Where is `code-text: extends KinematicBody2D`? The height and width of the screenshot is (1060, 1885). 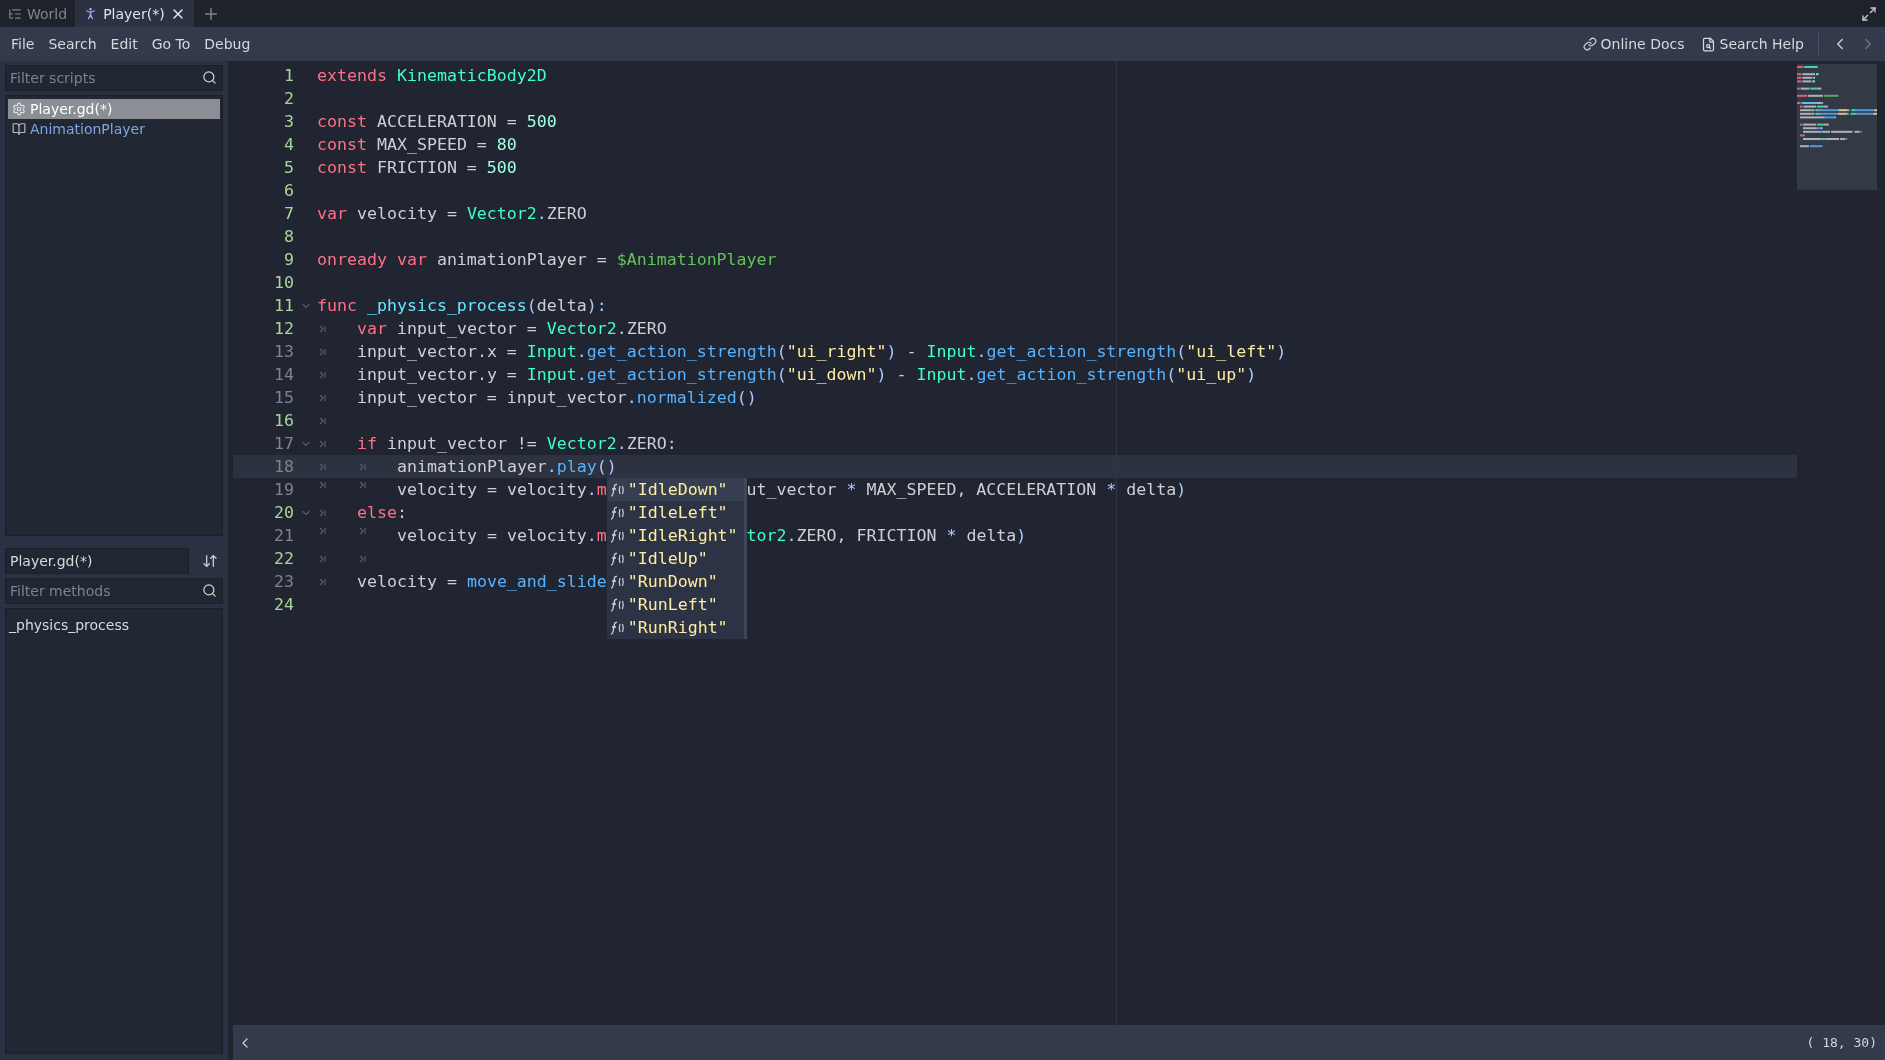 code-text: extends KinematicBody2D is located at coordinates (432, 75).